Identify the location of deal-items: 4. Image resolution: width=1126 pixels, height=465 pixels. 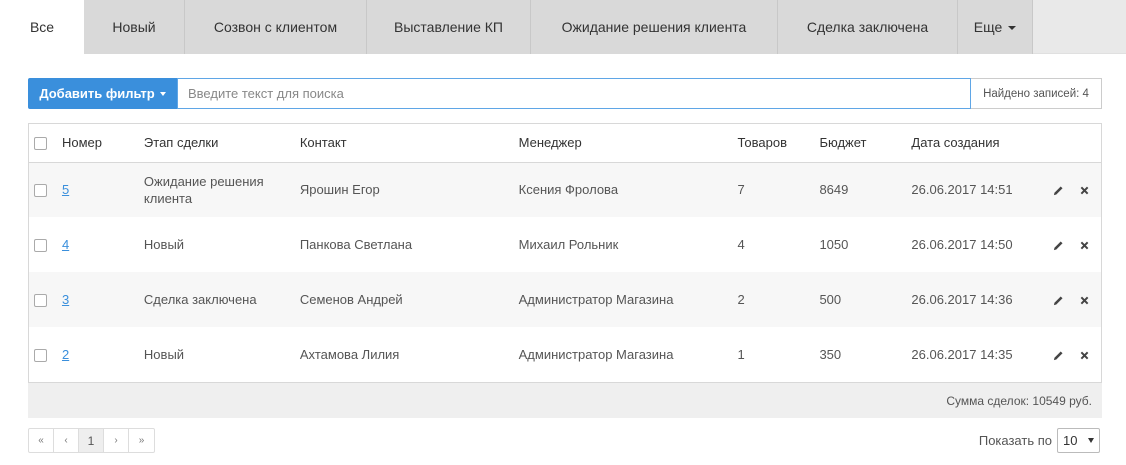
(741, 244).